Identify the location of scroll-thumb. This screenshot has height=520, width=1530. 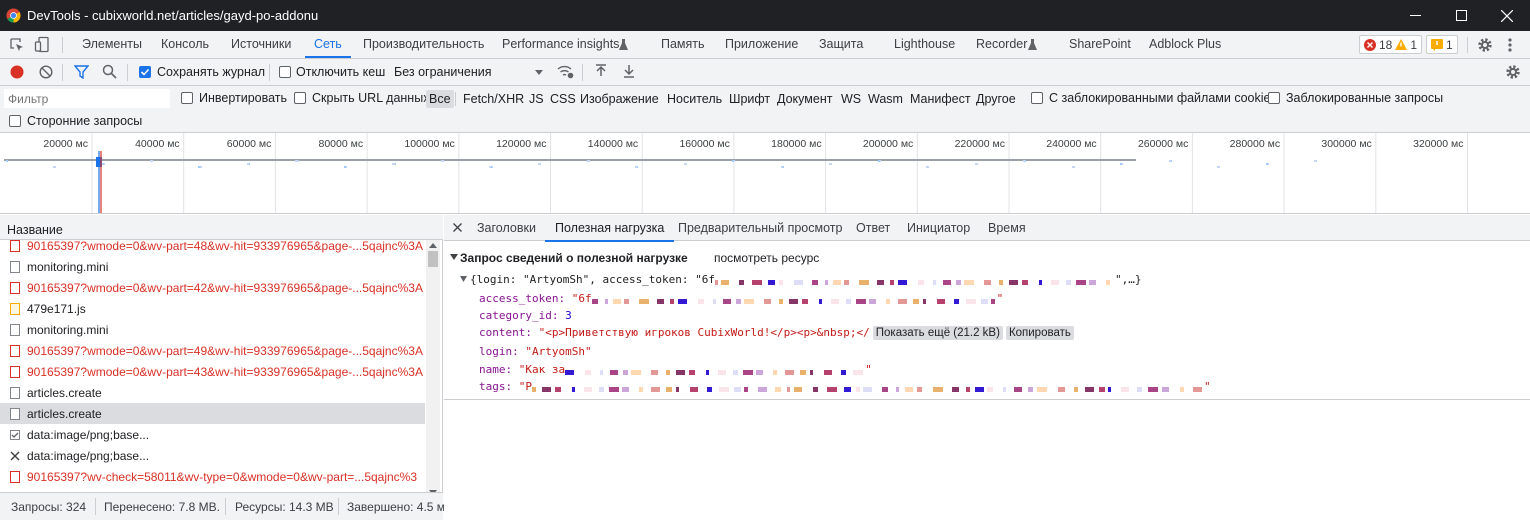
(433, 259).